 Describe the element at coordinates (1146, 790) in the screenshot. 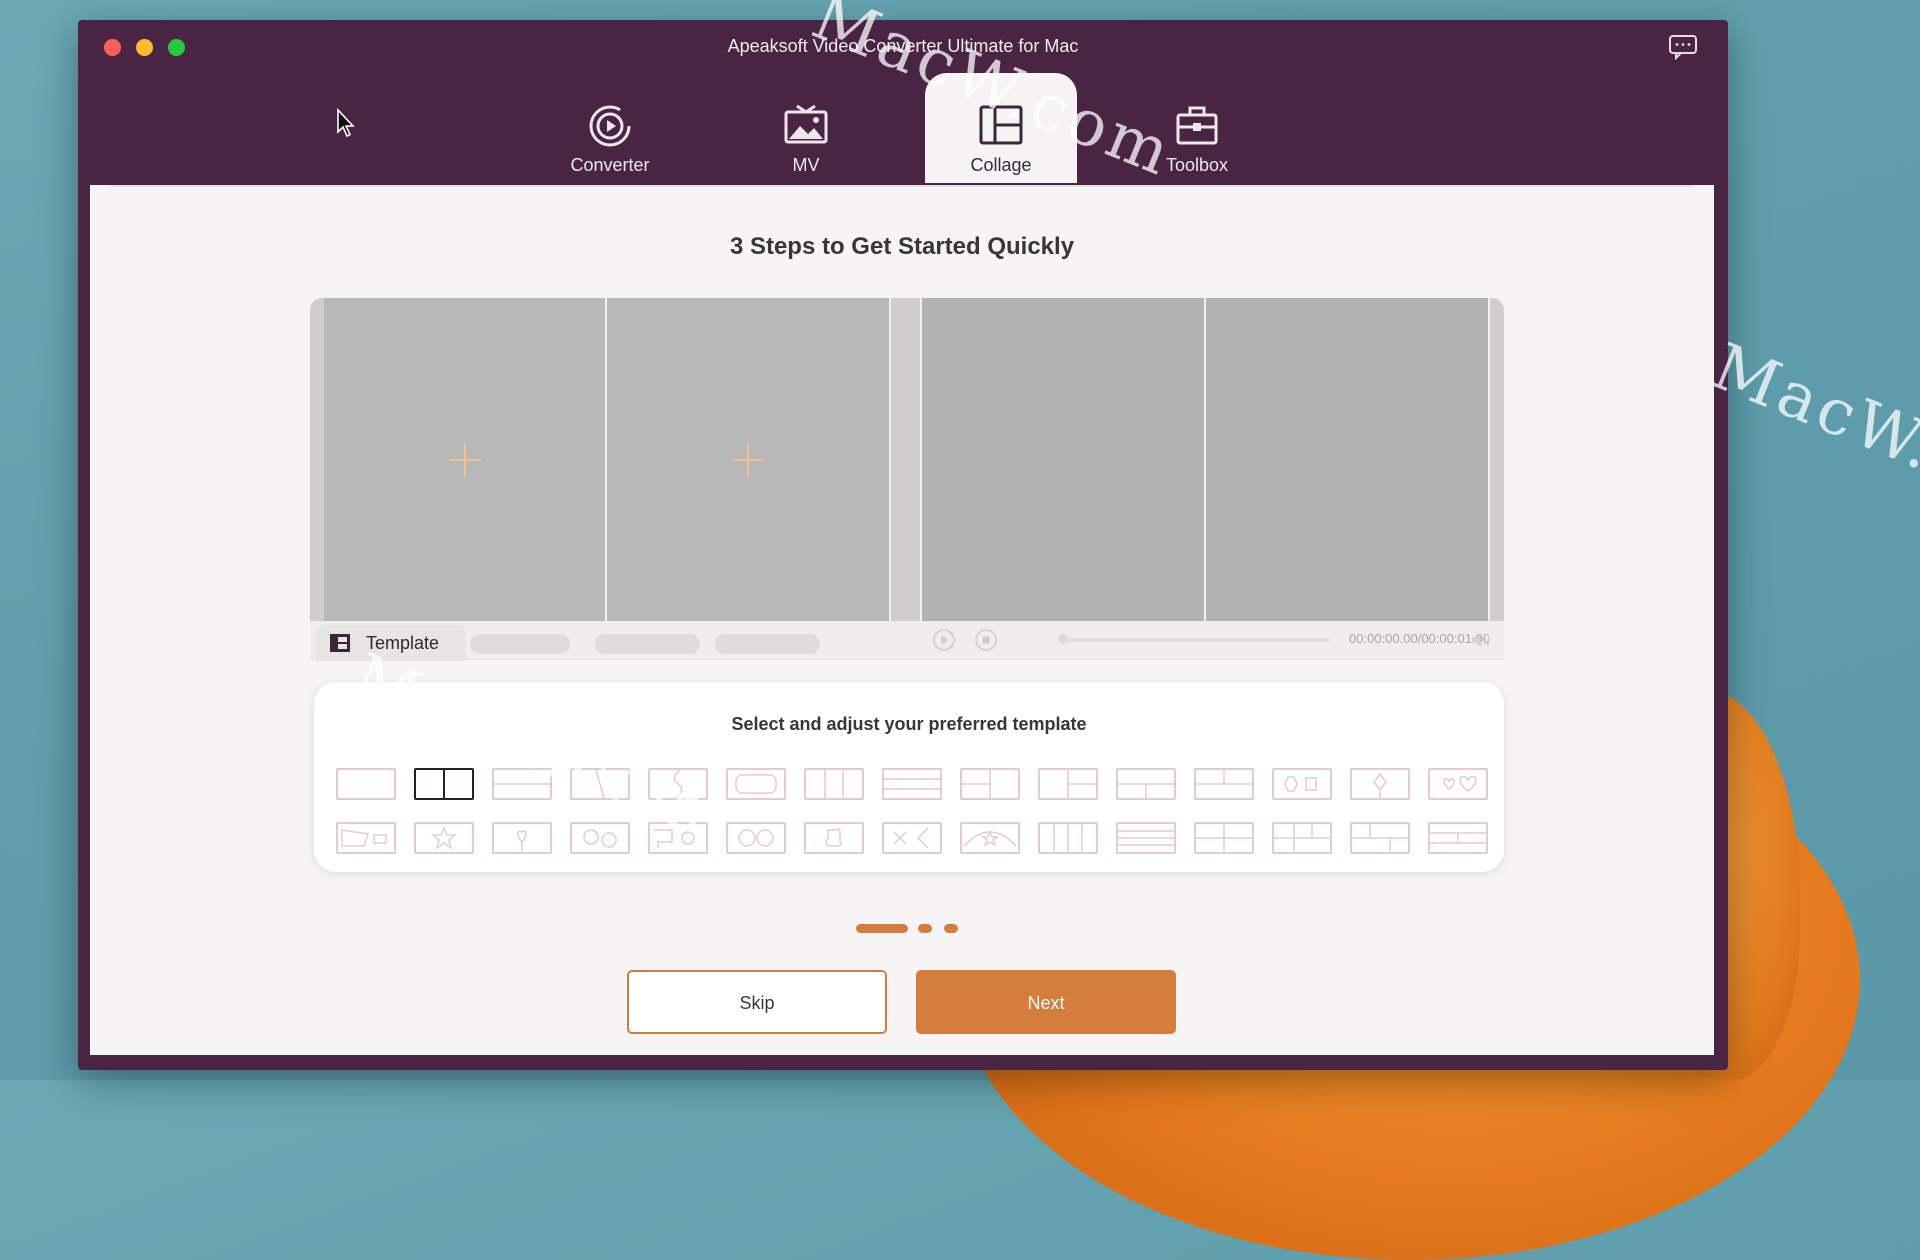

I see `t-shape-rows-icon` at that location.